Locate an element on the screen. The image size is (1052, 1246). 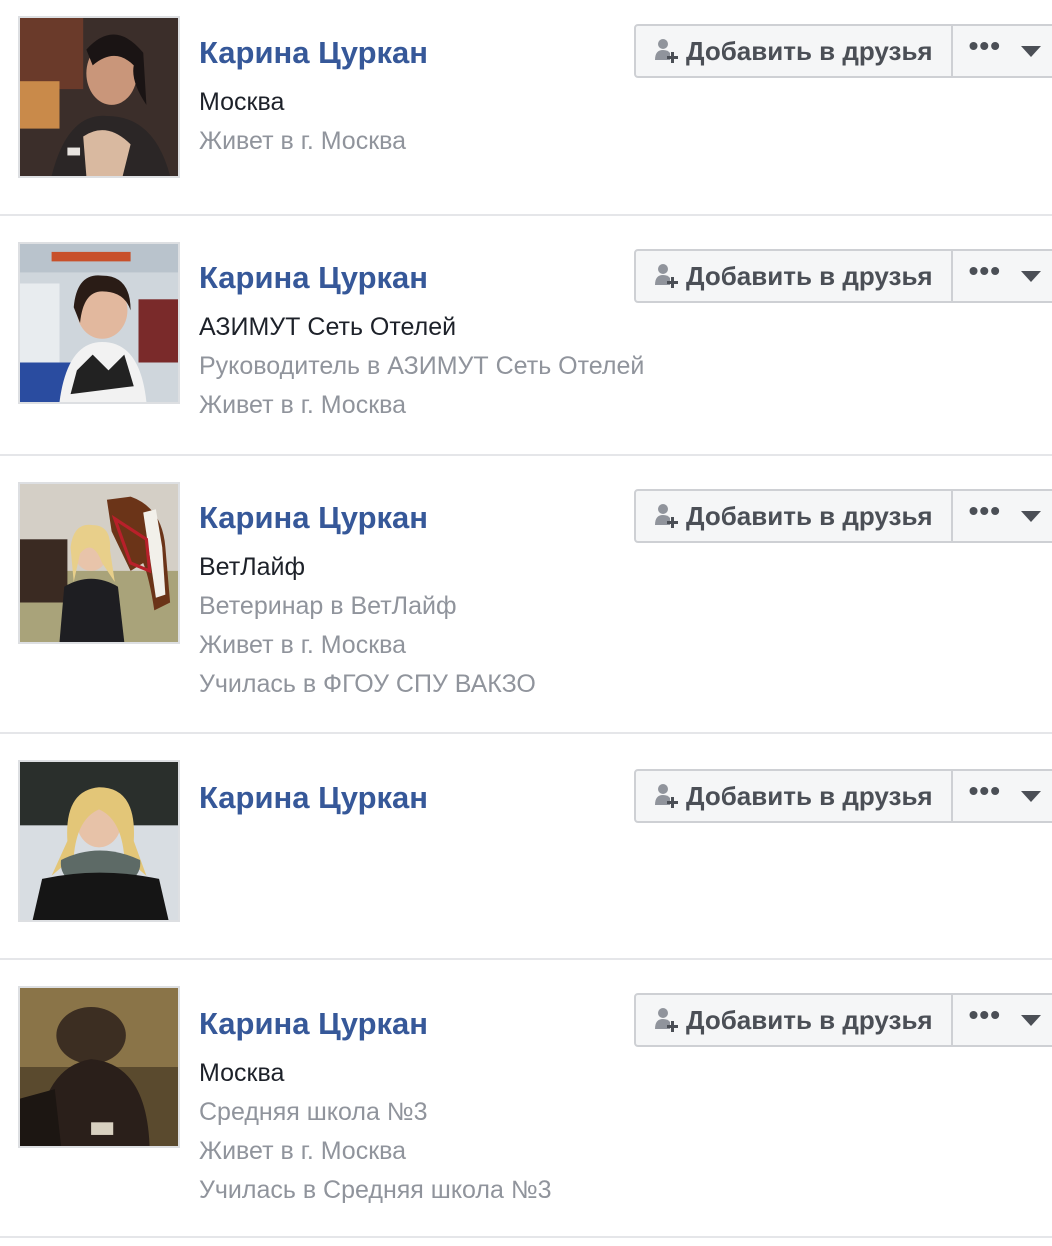
profile-detail-line: Ветеринар в ВетЛайф is located at coordinates (328, 606).